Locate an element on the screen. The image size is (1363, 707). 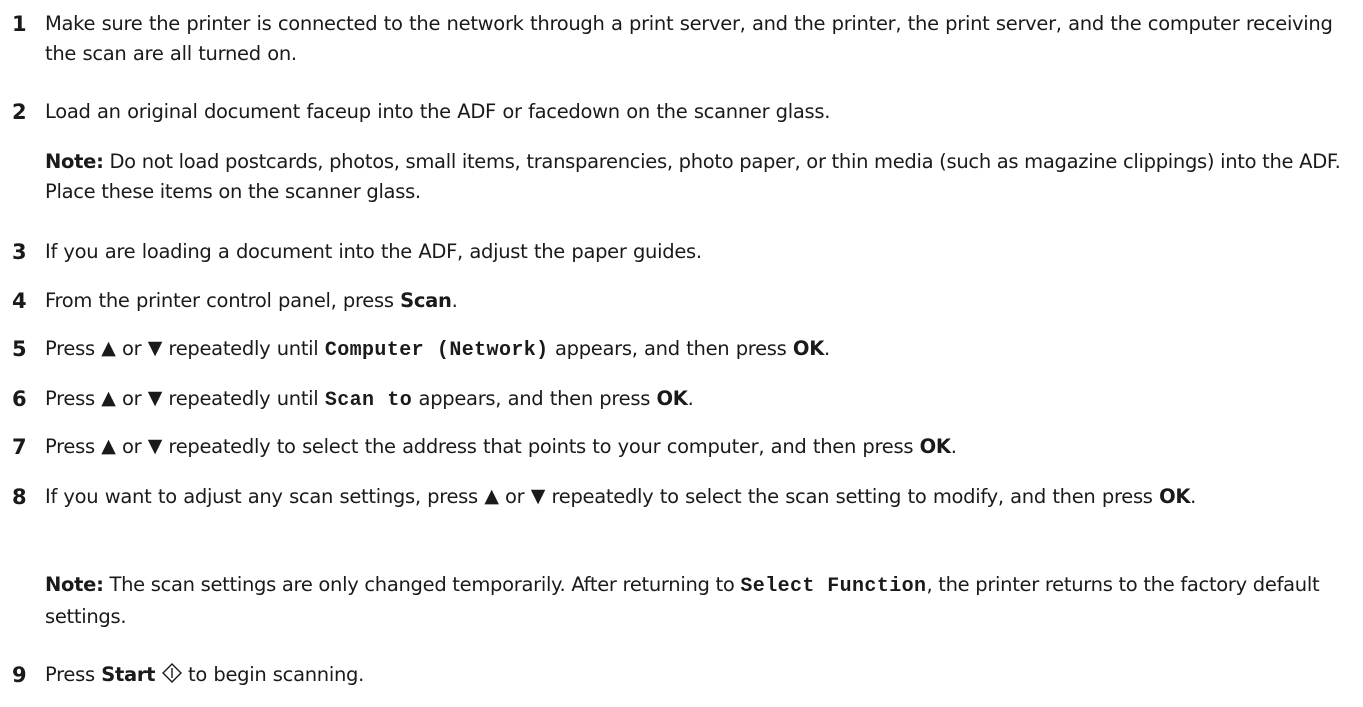
start-diamond-icon is located at coordinates (171, 673).